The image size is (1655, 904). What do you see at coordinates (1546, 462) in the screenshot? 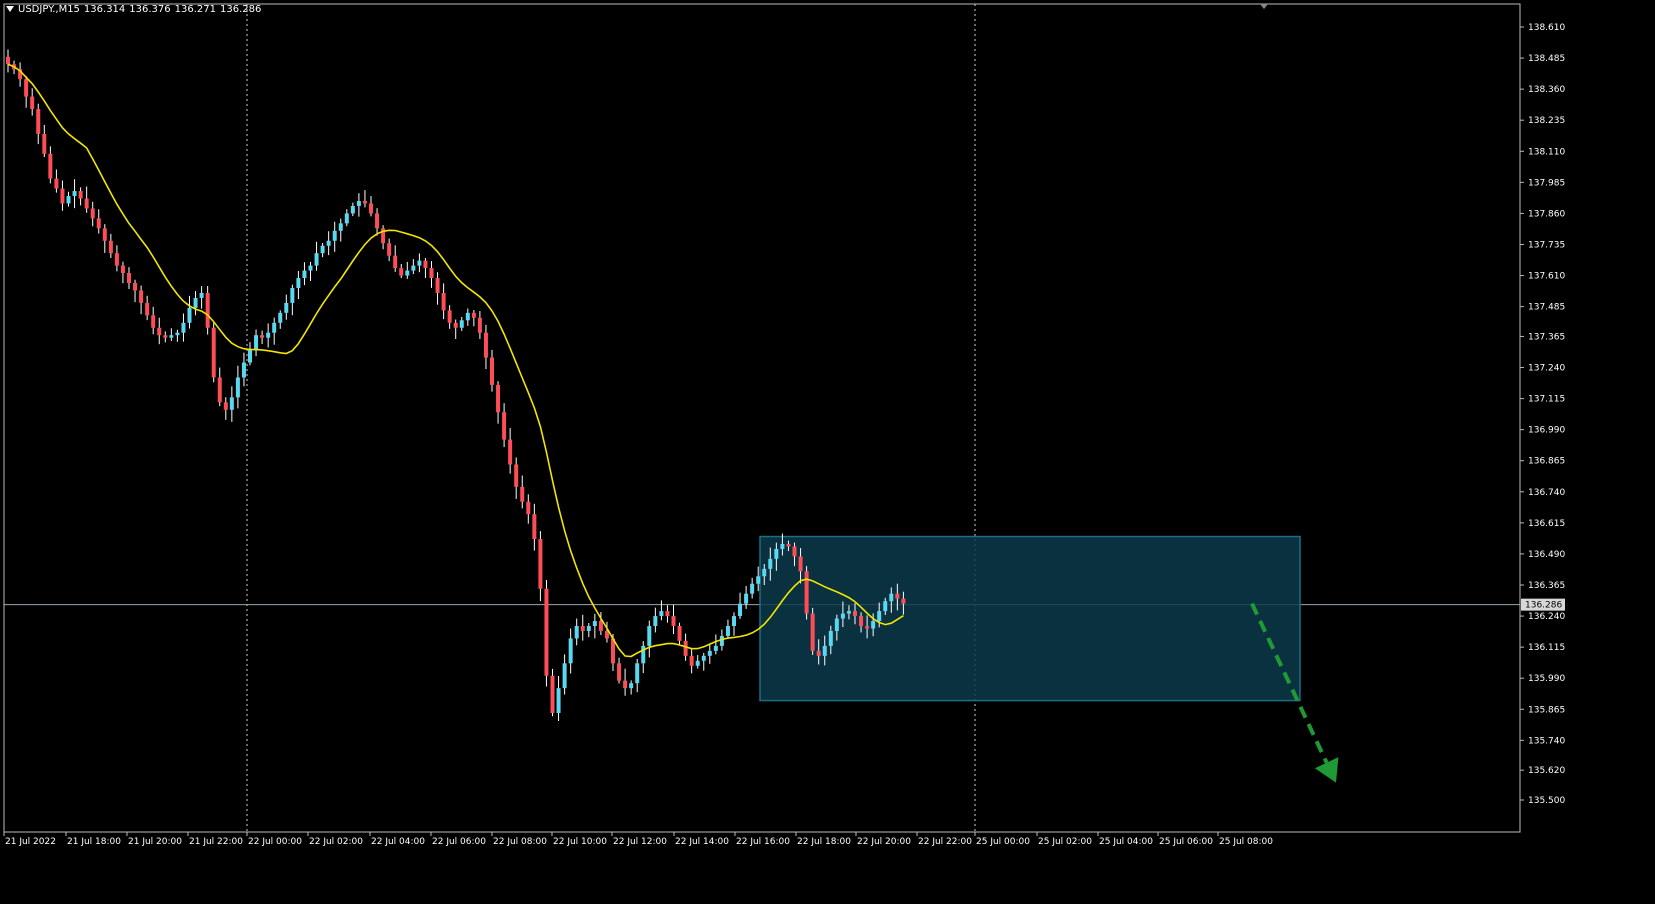
I see `y-tick-label: 136.865` at bounding box center [1546, 462].